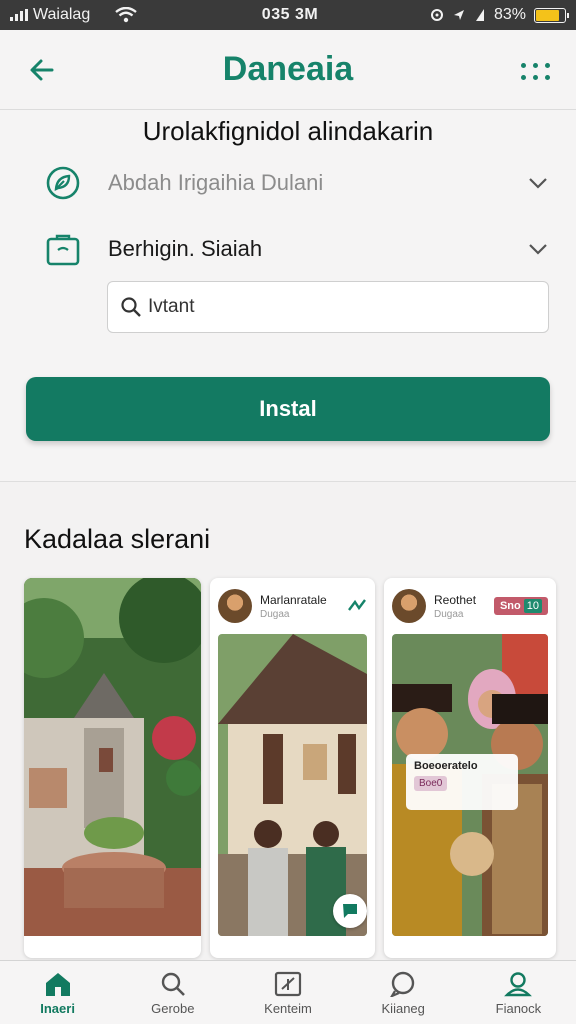 This screenshot has height=1024, width=576. What do you see at coordinates (185, 248) in the screenshot?
I see `field2-label: Berhigin. Siaiah` at bounding box center [185, 248].